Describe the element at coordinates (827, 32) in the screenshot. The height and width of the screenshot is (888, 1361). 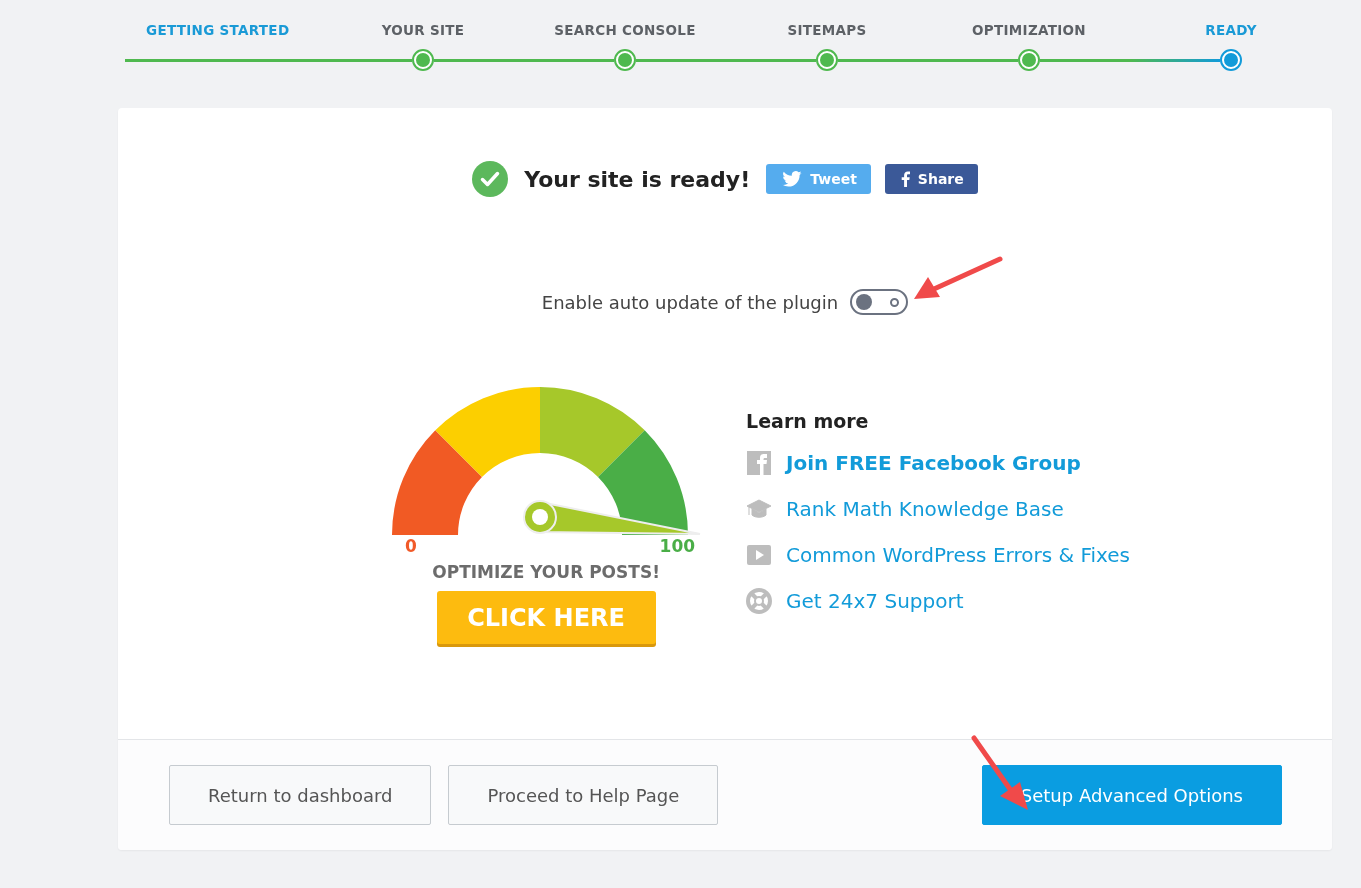
I see `step-label: SITEMAPS` at that location.